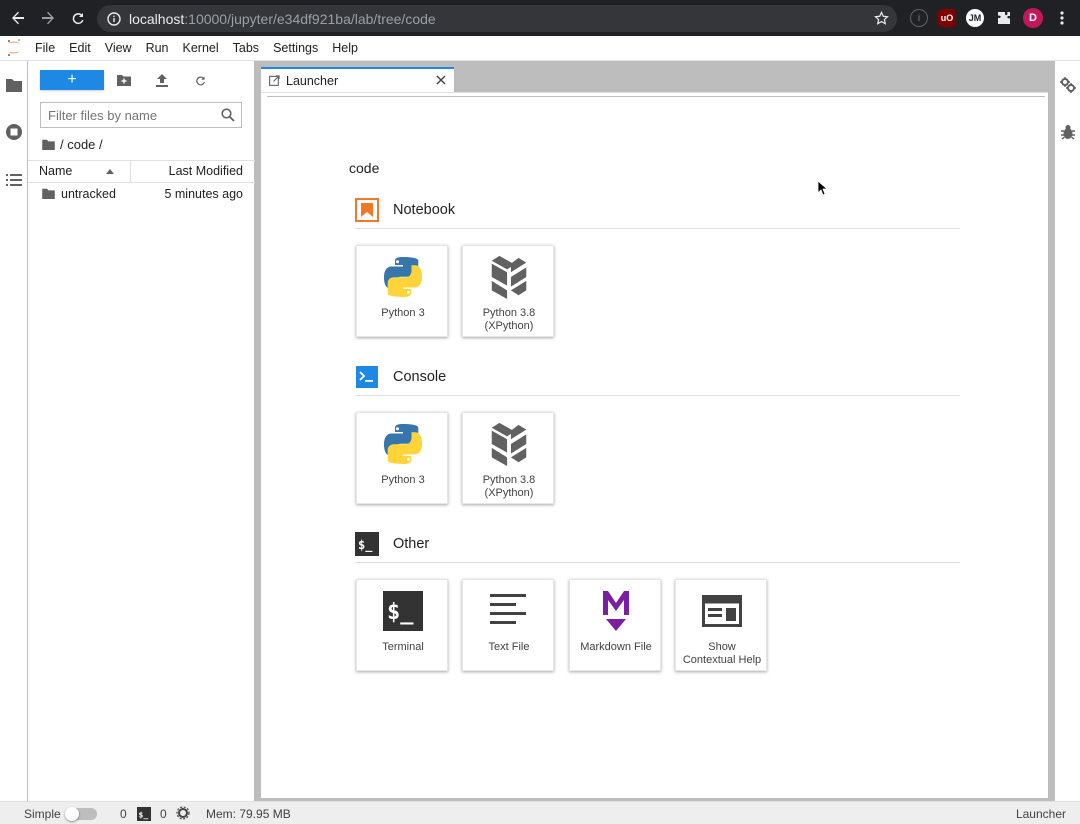 Image resolution: width=1080 pixels, height=824 pixels. Describe the element at coordinates (123, 814) in the screenshot. I see `kernels-count: 0` at that location.